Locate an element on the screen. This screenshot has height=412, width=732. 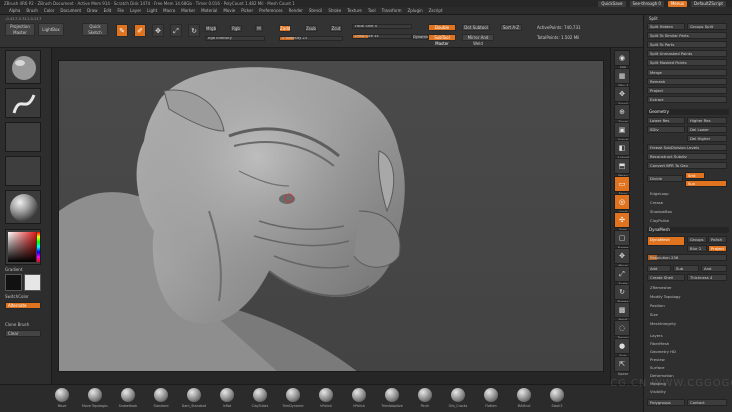
projection-master-button: Projection Master is located at coordinates (20, 29).